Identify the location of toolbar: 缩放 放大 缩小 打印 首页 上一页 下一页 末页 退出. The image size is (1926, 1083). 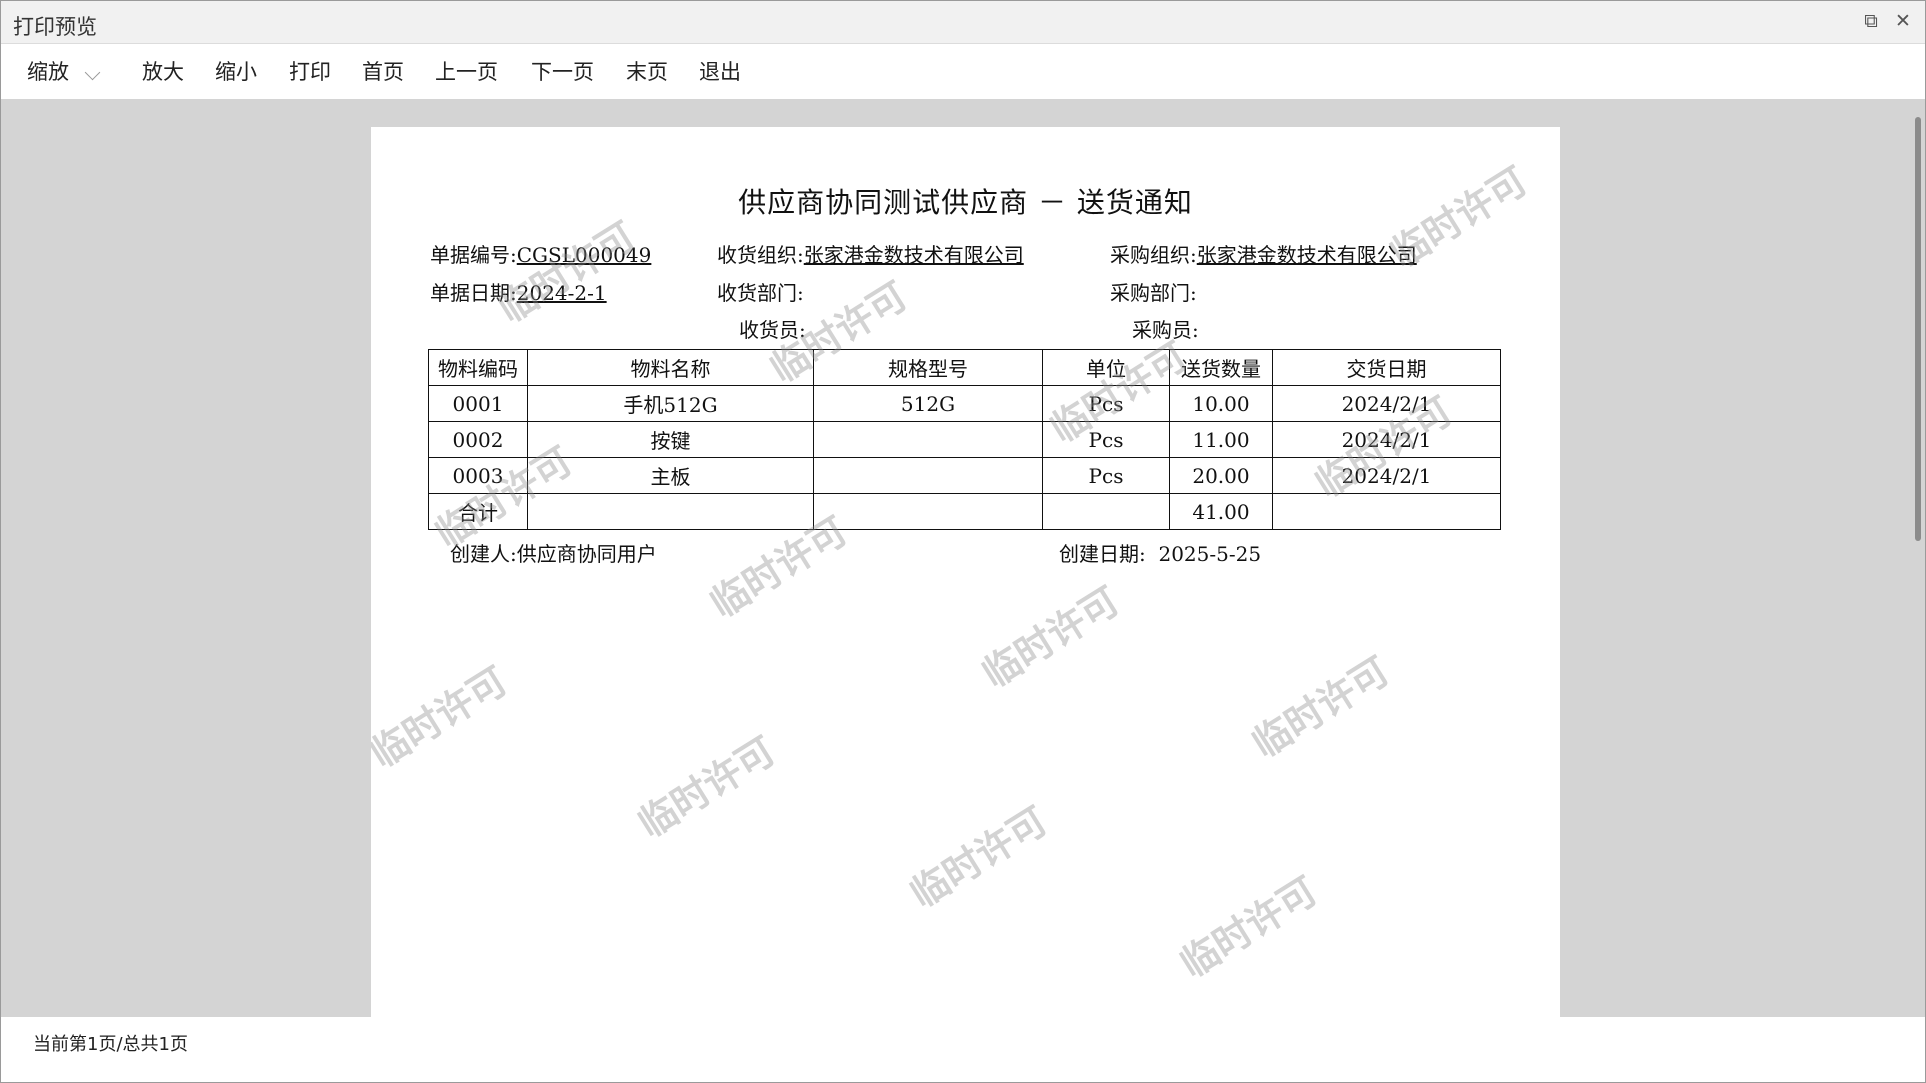
(963, 71).